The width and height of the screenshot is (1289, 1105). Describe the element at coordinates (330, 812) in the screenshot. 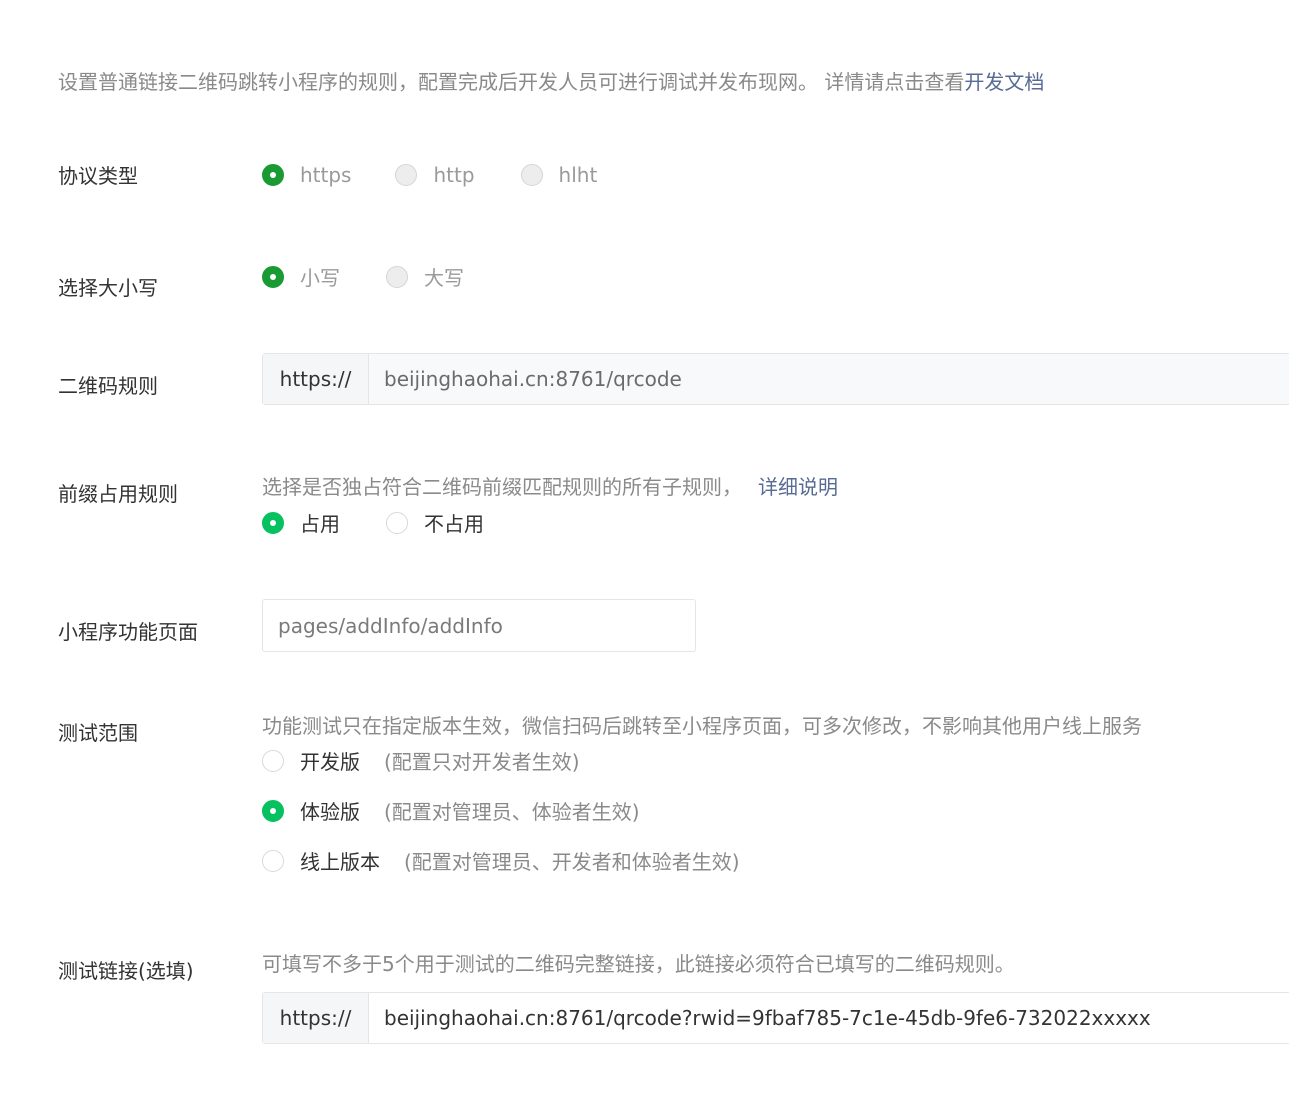

I see `test-scope-option-label: 体验版` at that location.